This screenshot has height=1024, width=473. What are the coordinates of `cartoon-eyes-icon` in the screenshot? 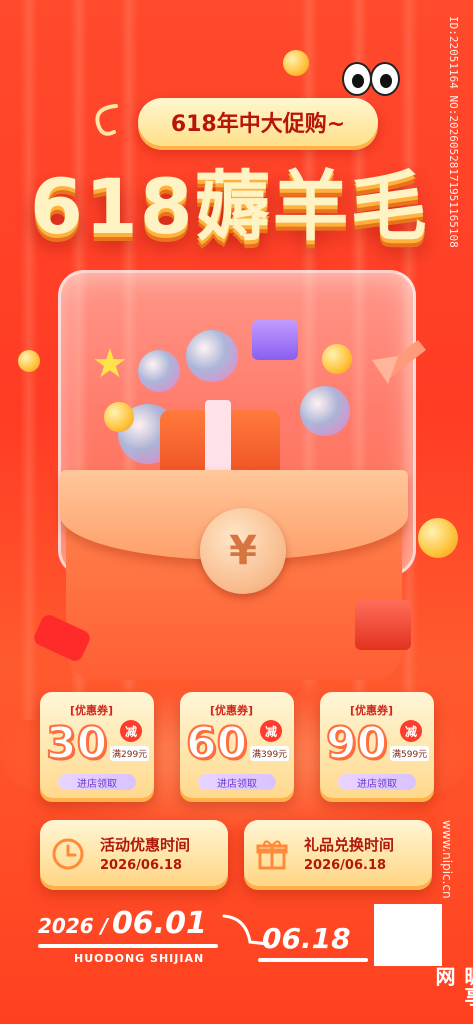 It's located at (371, 79).